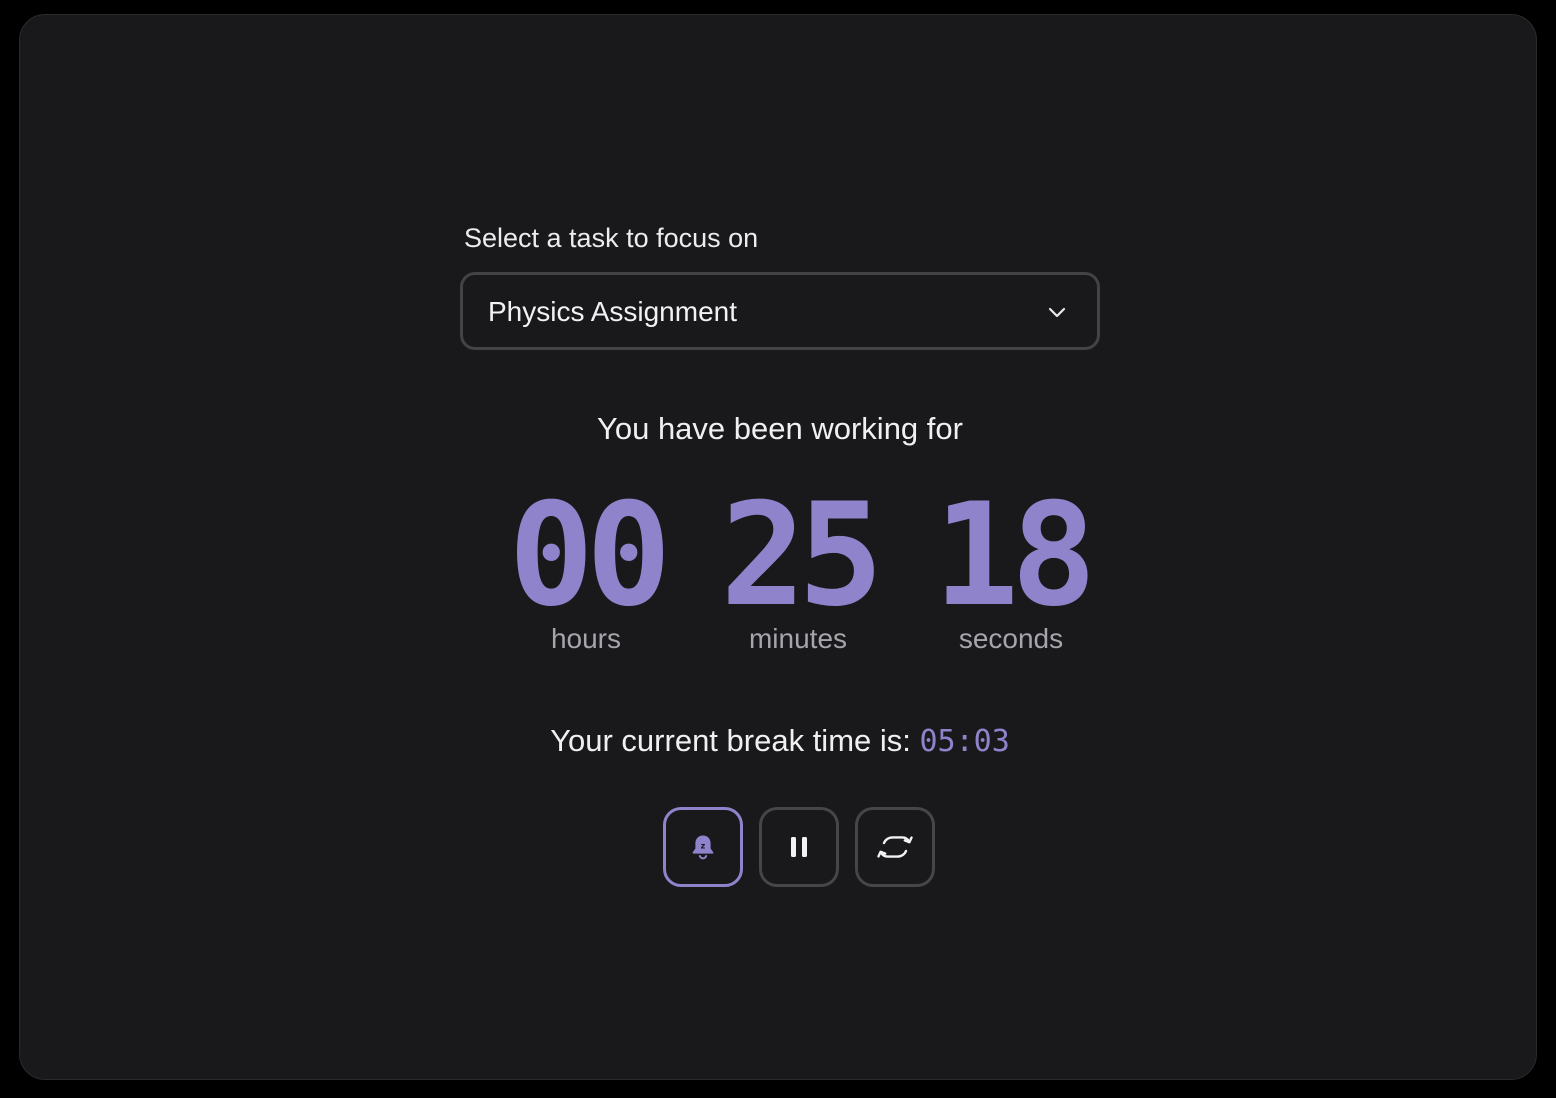 The image size is (1556, 1098). What do you see at coordinates (612, 311) in the screenshot?
I see `task-select-value: Physics Assignment` at bounding box center [612, 311].